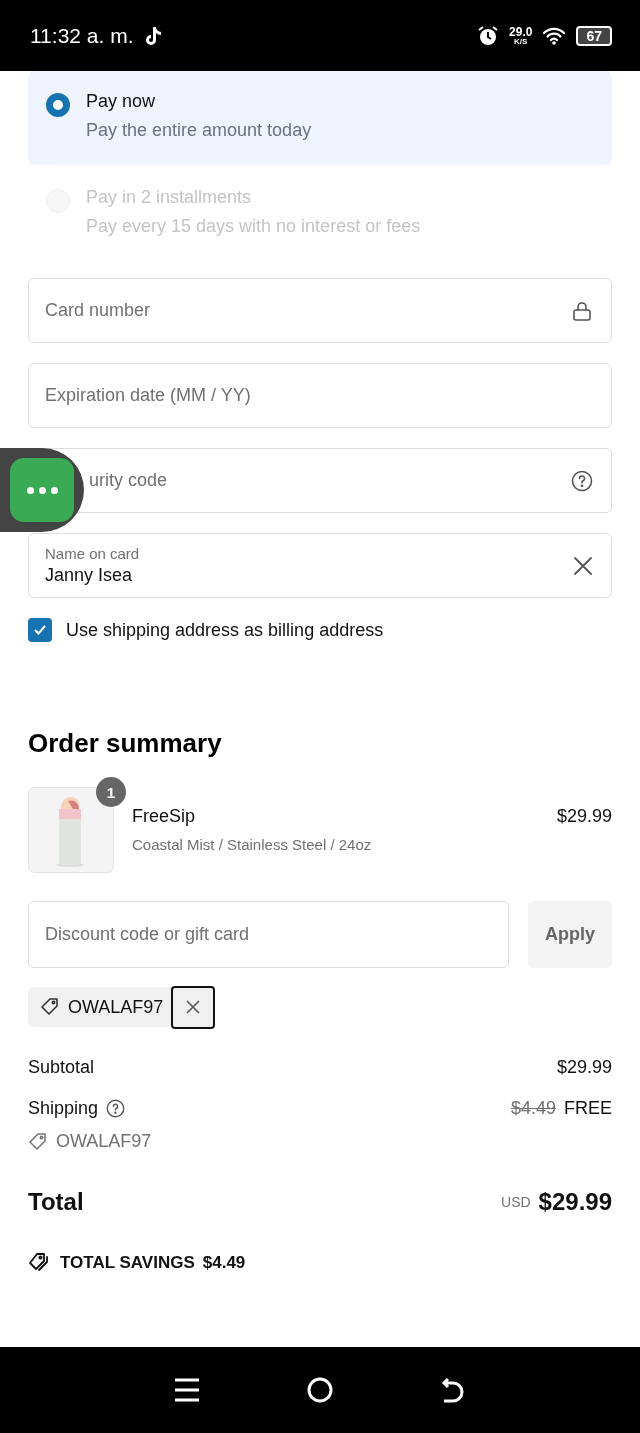 The image size is (640, 1433). What do you see at coordinates (521, 35) in the screenshot?
I see `network-speed: 29.0 K/S` at bounding box center [521, 35].